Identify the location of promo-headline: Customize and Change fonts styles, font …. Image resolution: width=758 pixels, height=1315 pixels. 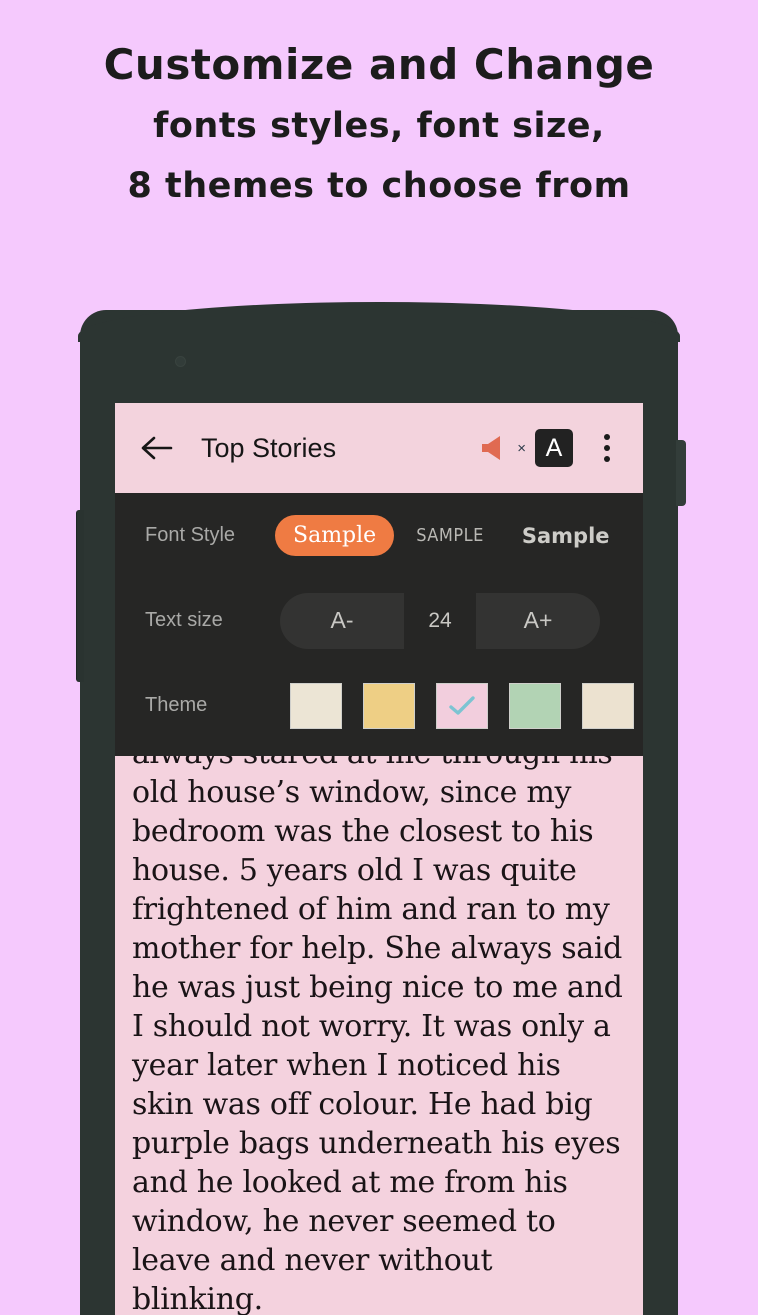
(379, 125).